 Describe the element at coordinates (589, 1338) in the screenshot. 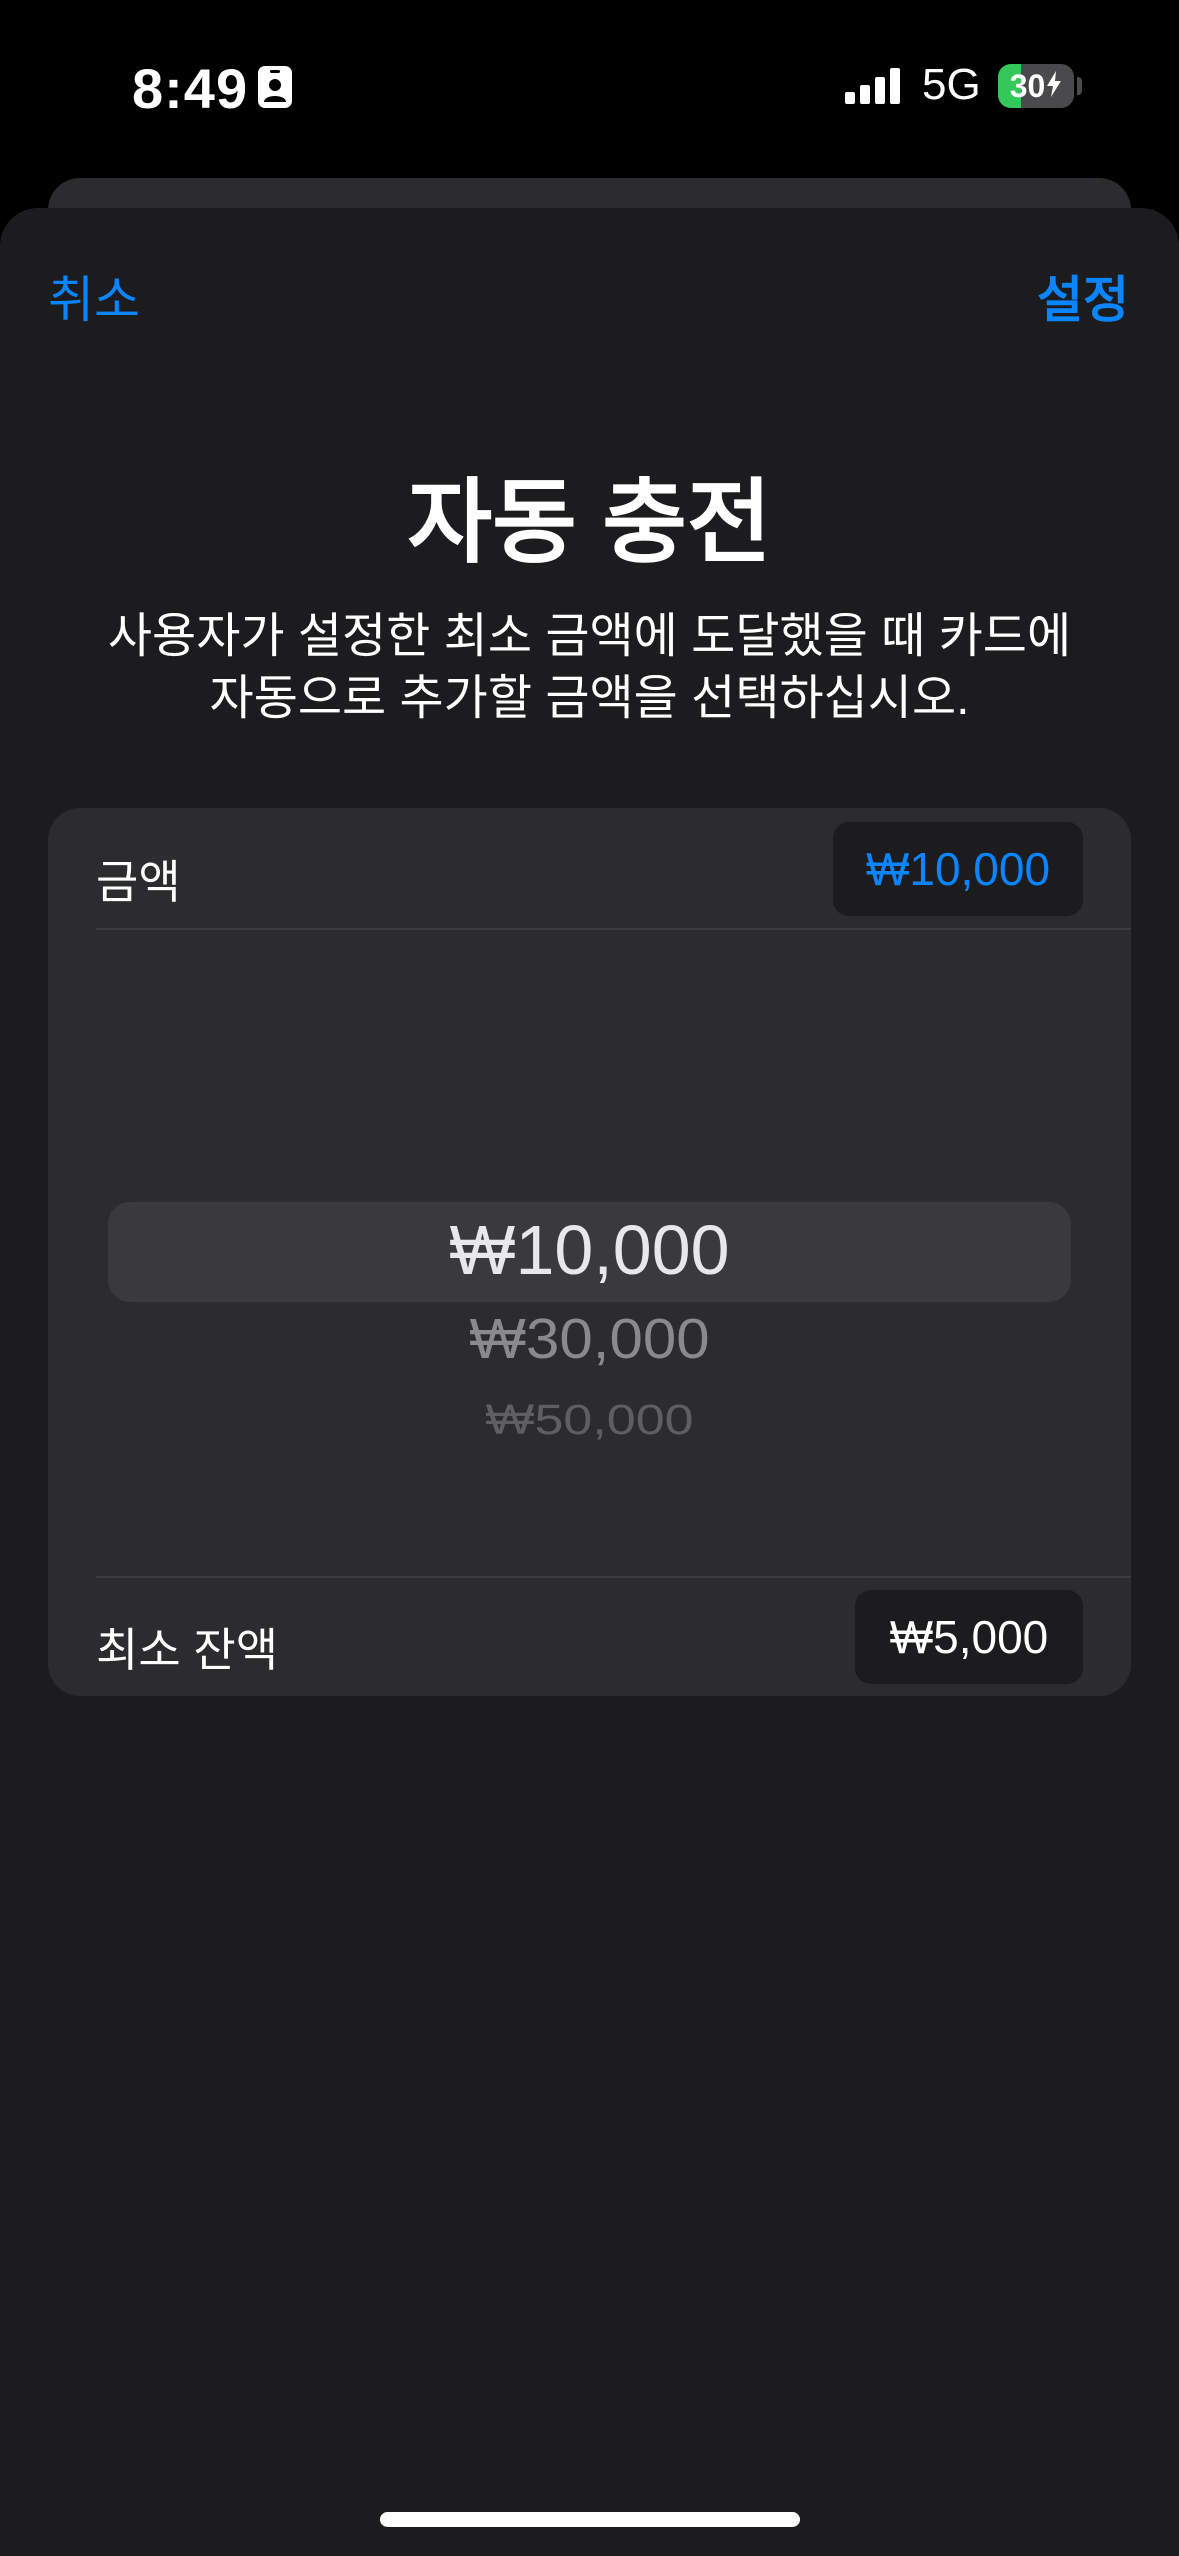

I see `picker-option: ₩30,000` at that location.